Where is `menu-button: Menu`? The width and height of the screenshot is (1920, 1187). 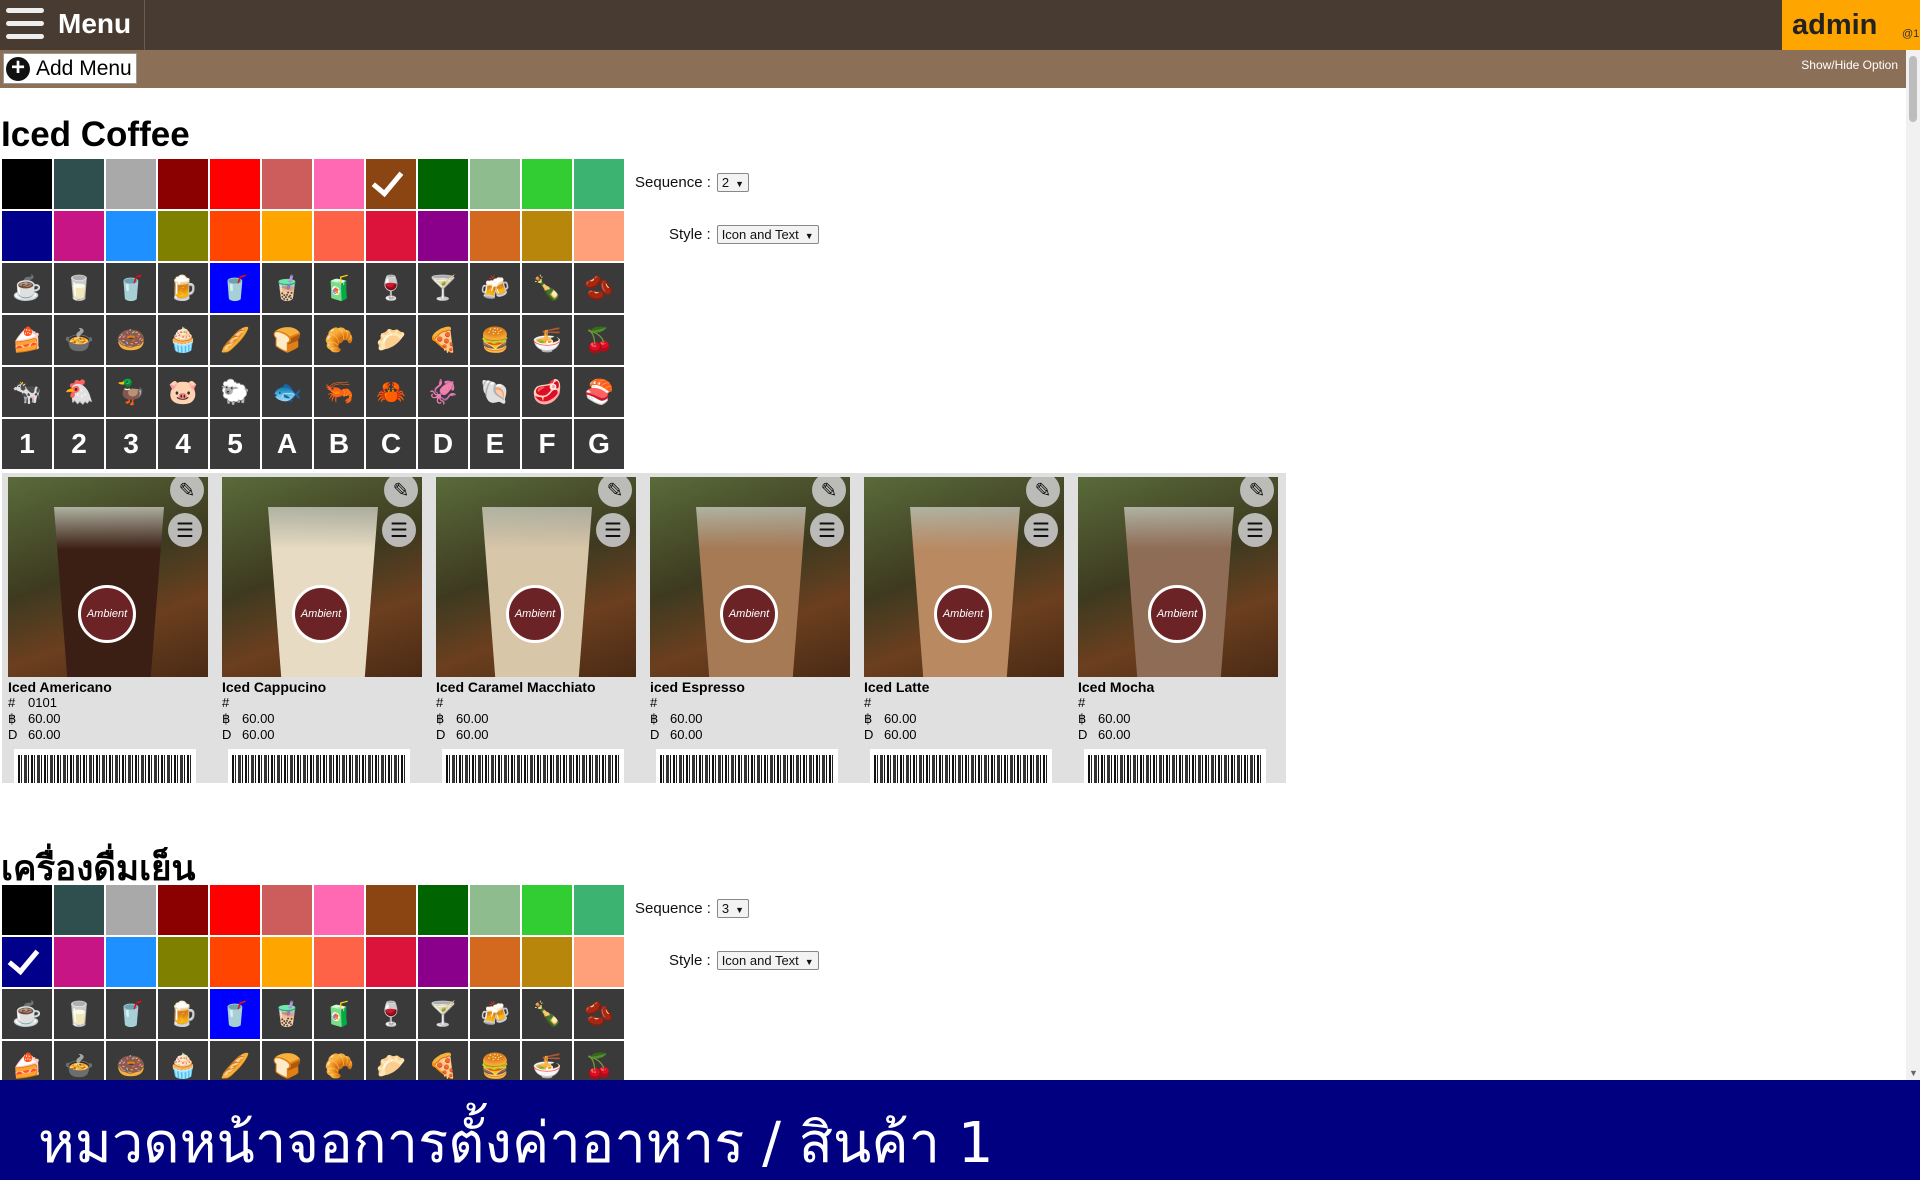
menu-button: Menu is located at coordinates (72, 25).